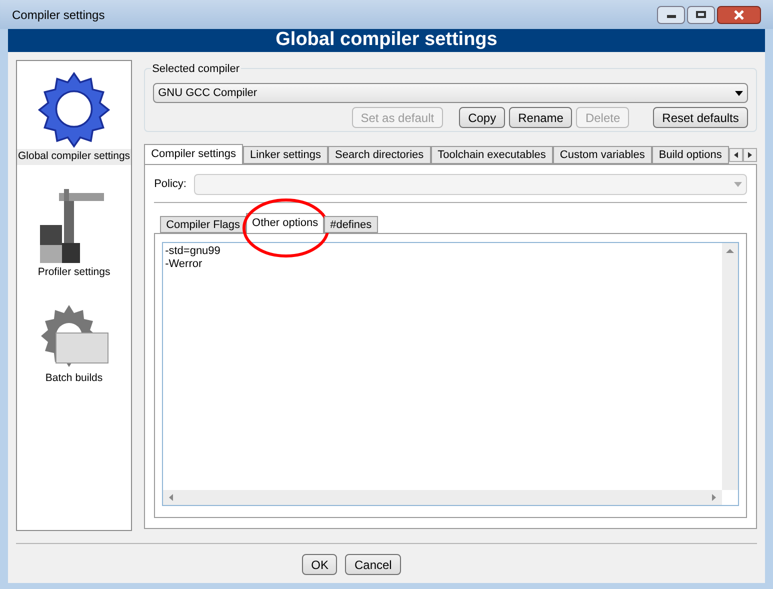 The width and height of the screenshot is (773, 589). I want to click on header-banner: Global compiler settings, so click(386, 40).